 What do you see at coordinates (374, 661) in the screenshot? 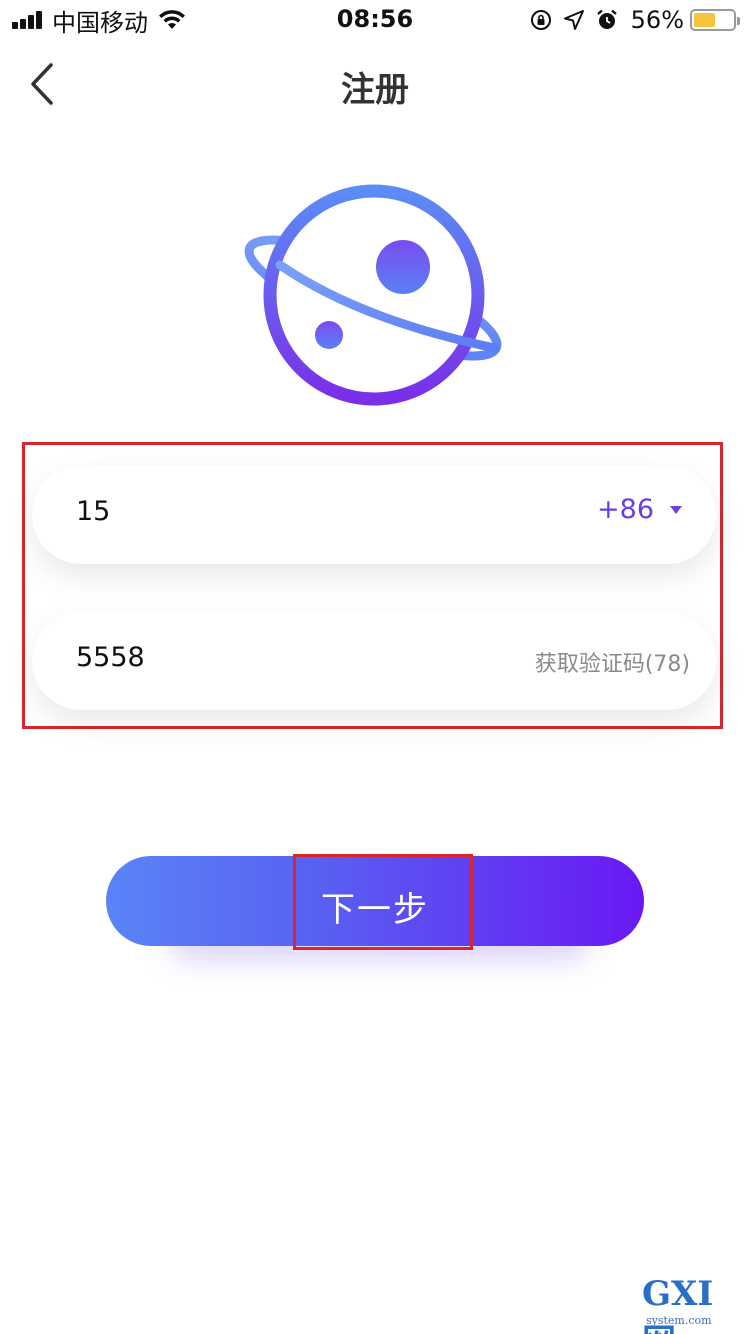
I see `verification-code-field: 5558 获取验证码(78)` at bounding box center [374, 661].